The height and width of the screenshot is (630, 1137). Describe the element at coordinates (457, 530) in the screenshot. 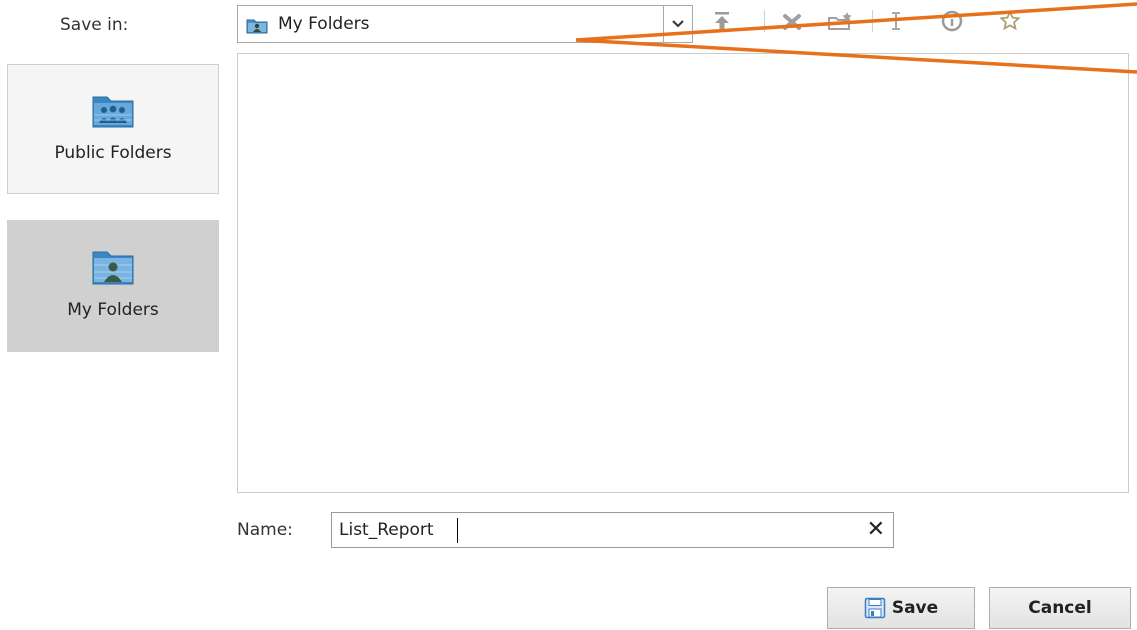

I see `text-caret` at that location.